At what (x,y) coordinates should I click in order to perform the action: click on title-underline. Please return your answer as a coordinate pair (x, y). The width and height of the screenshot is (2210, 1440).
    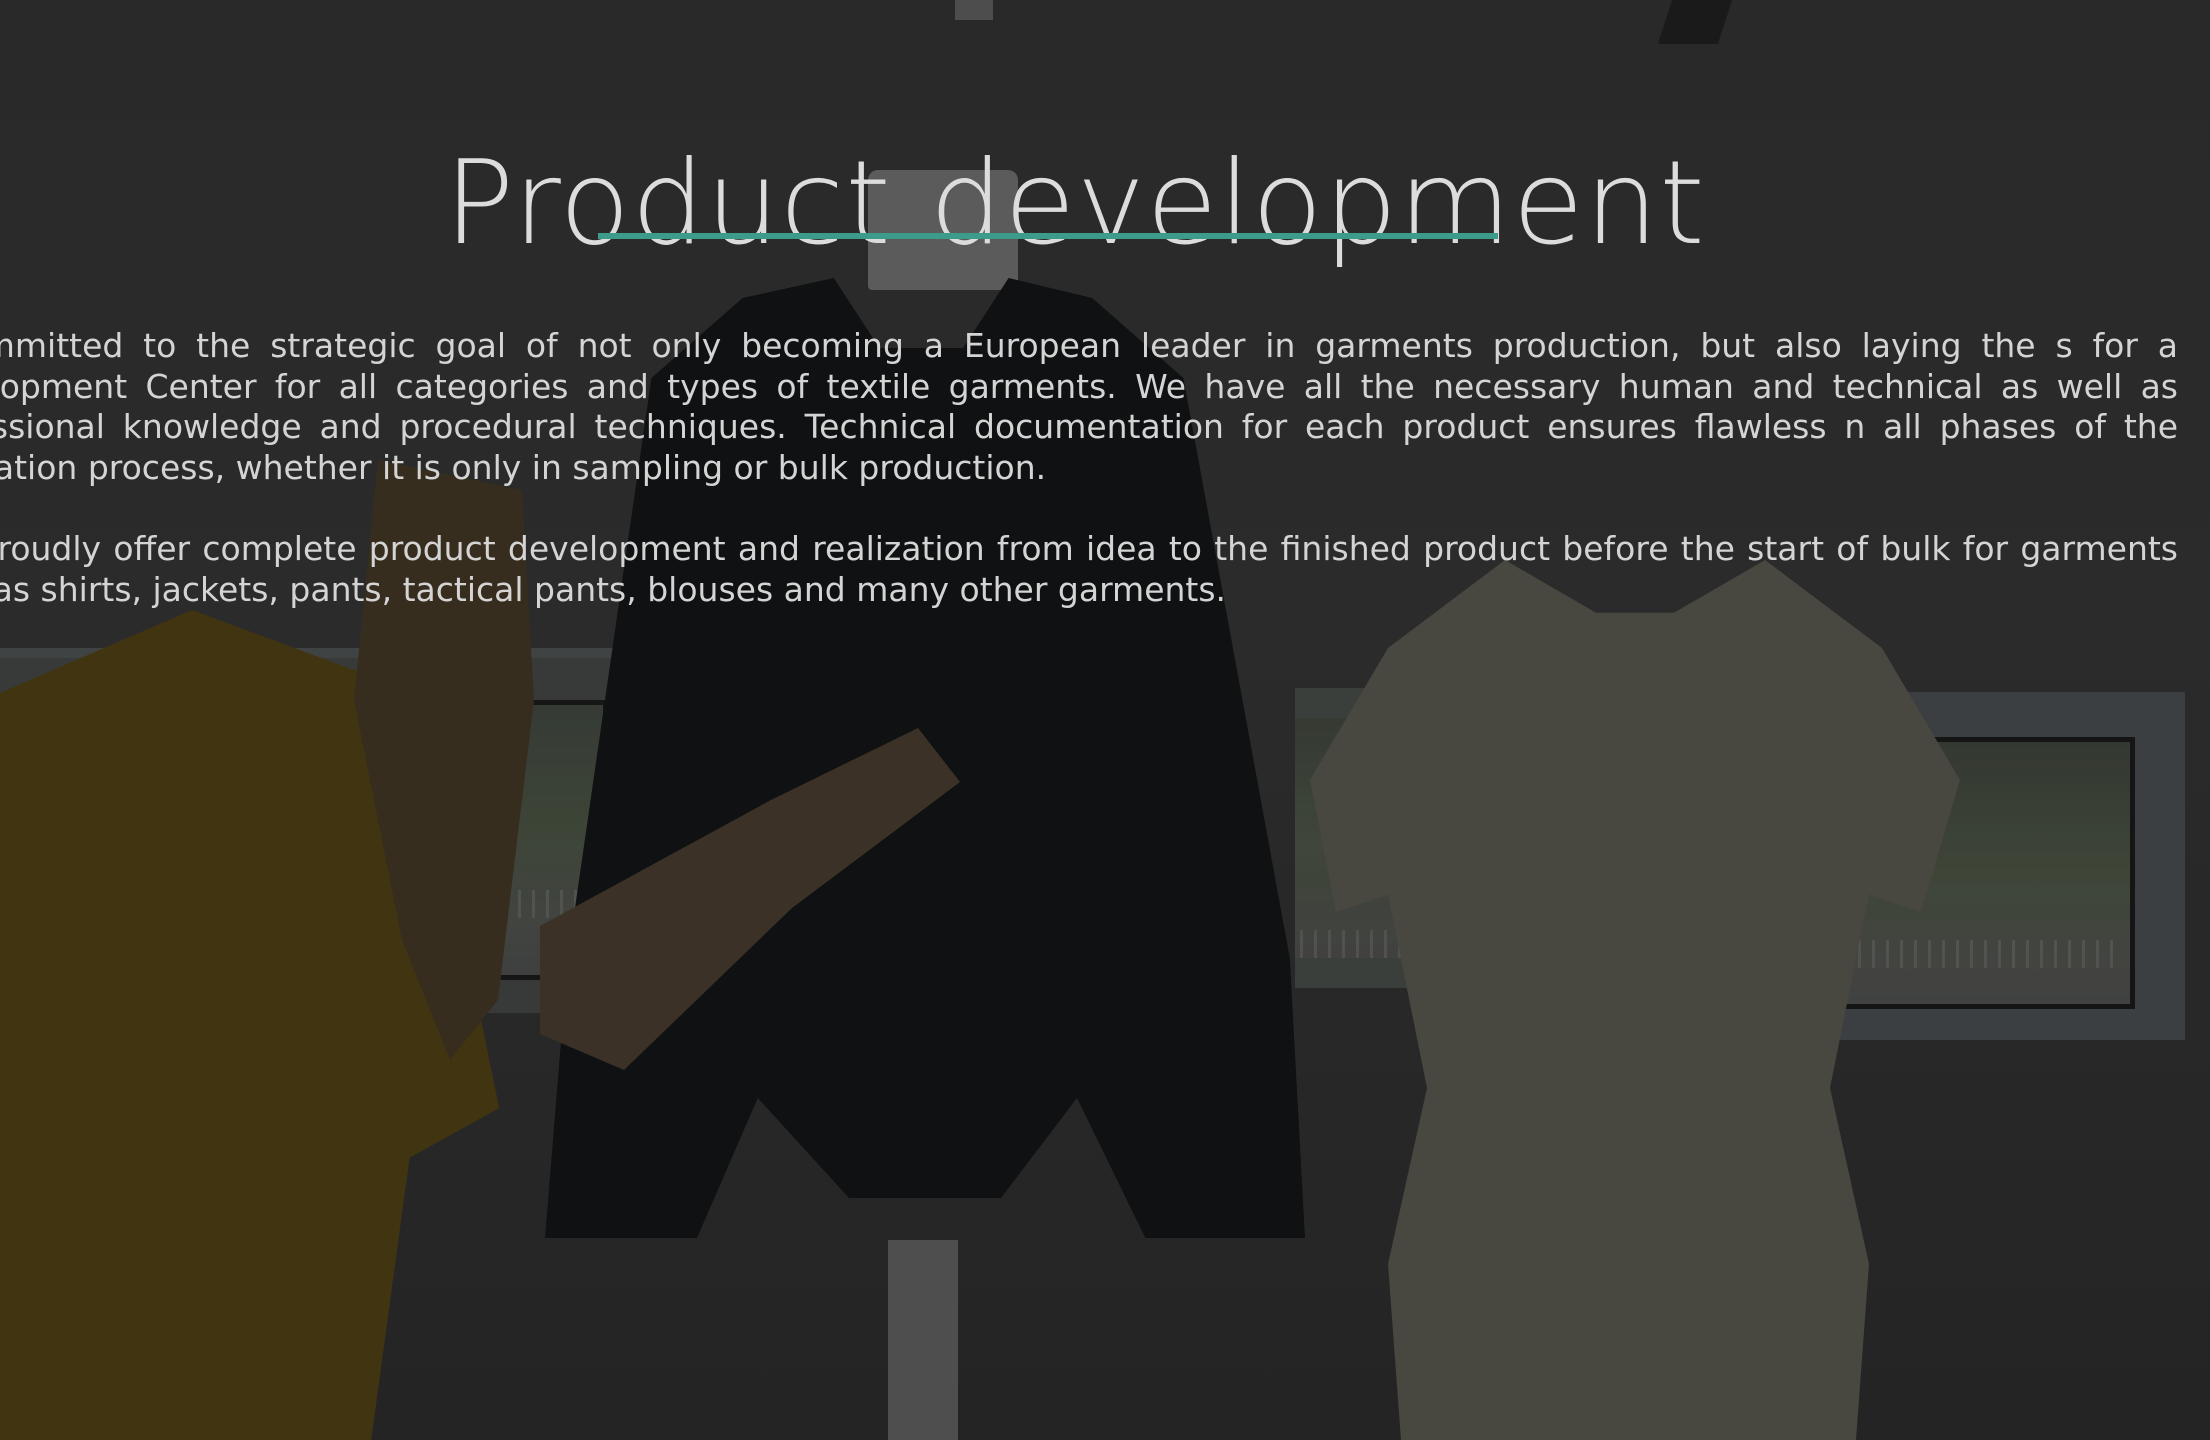
    Looking at the image, I should click on (1048, 236).